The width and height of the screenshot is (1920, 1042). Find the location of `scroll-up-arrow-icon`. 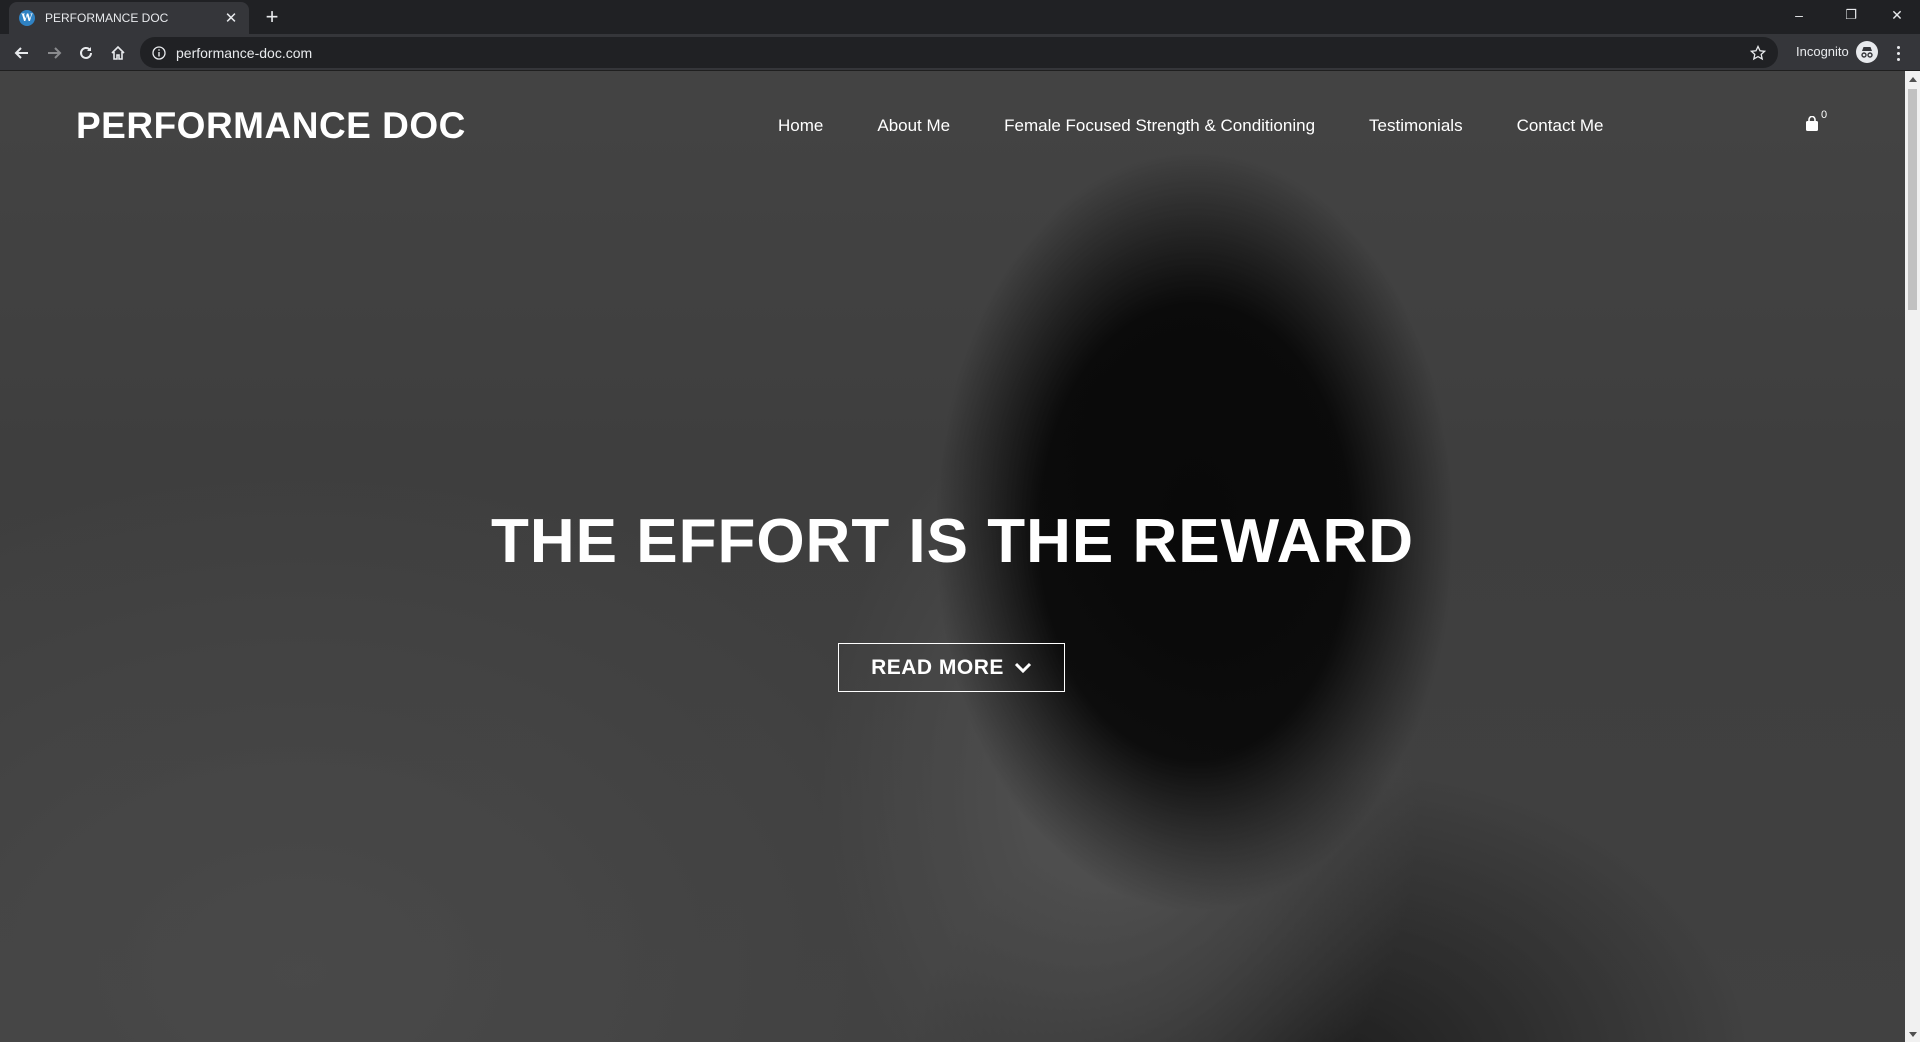

scroll-up-arrow-icon is located at coordinates (1912, 78).